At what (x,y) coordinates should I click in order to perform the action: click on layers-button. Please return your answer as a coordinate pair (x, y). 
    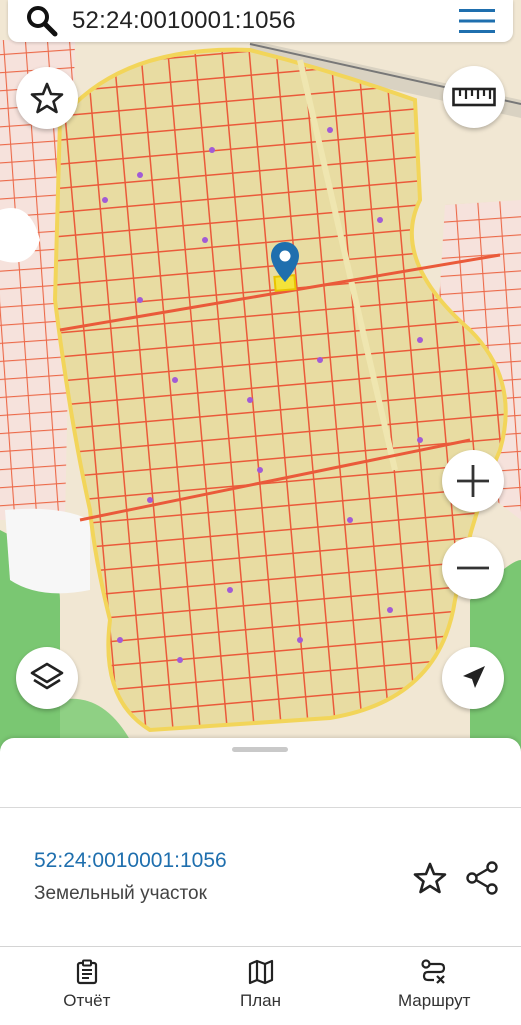
    Looking at the image, I should click on (47, 678).